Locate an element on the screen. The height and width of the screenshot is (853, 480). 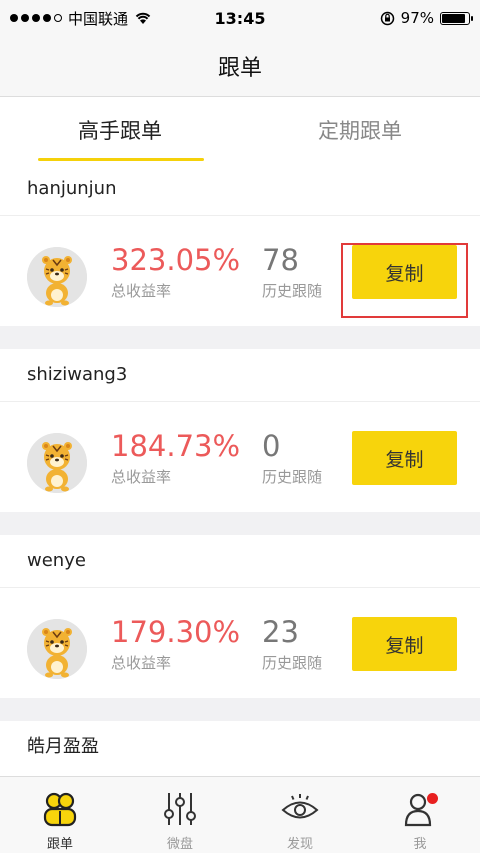
page-title: 跟单 is located at coordinates (239, 68).